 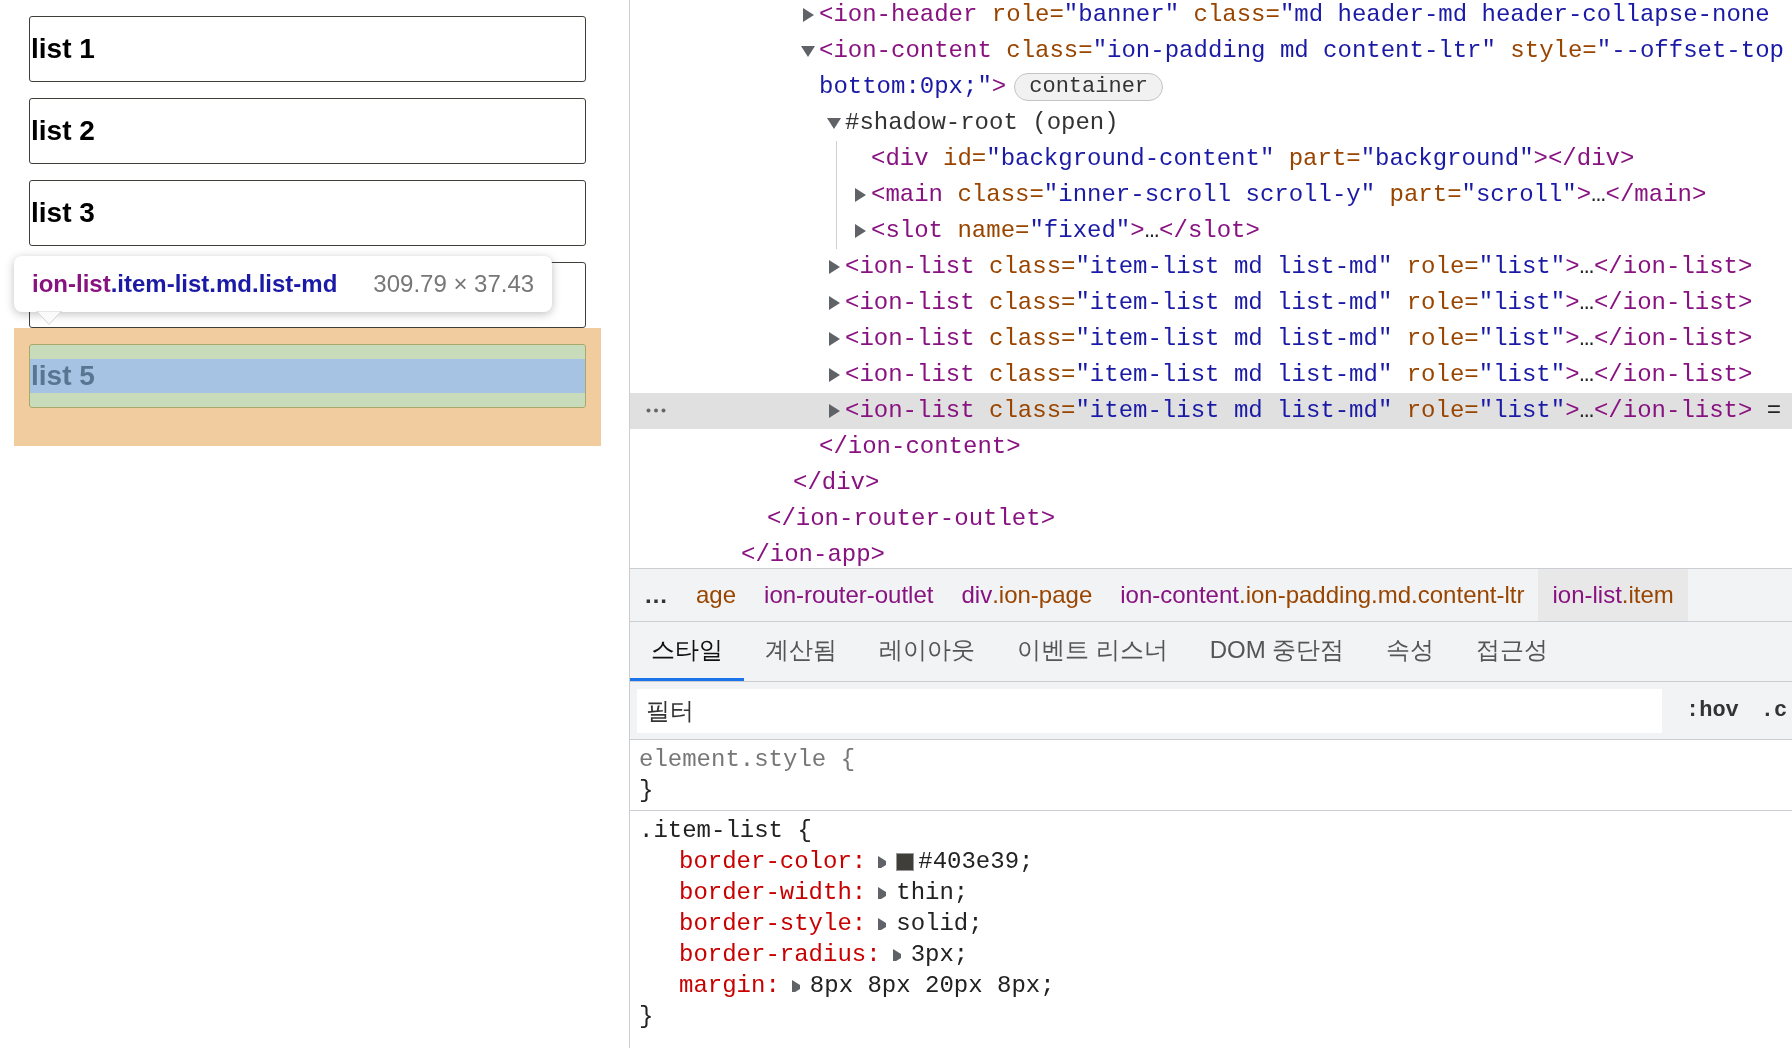 What do you see at coordinates (836, 483) in the screenshot?
I see `closing-tag: </div>` at bounding box center [836, 483].